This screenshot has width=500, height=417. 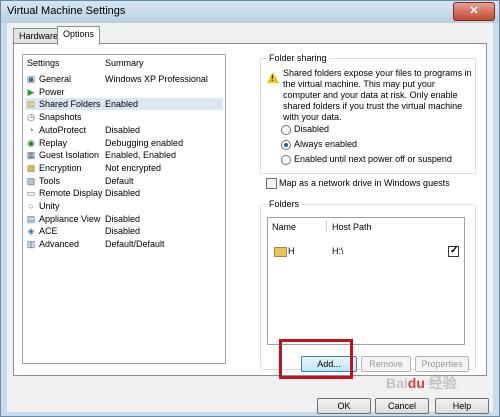 I want to click on host-path-column-header: Host Path, so click(x=352, y=227).